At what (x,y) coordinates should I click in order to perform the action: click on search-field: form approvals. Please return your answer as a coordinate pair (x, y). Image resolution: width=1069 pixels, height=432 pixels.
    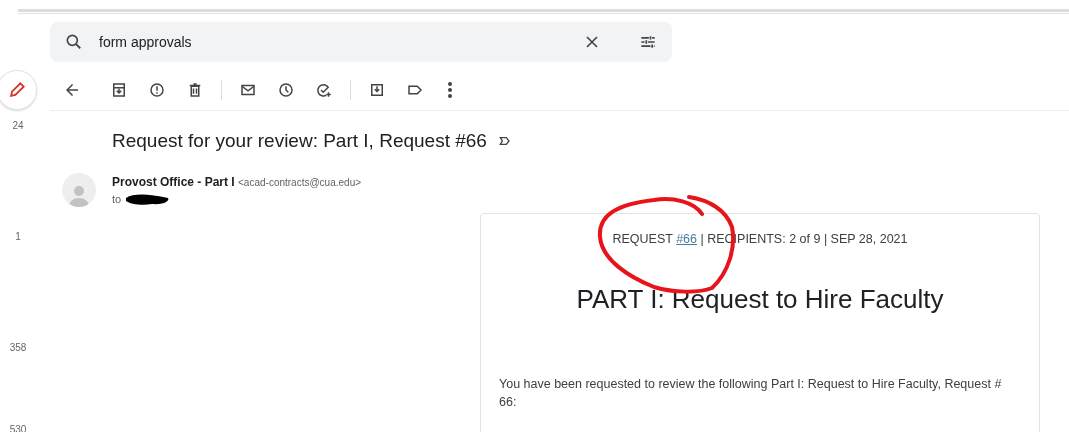
    Looking at the image, I should click on (361, 42).